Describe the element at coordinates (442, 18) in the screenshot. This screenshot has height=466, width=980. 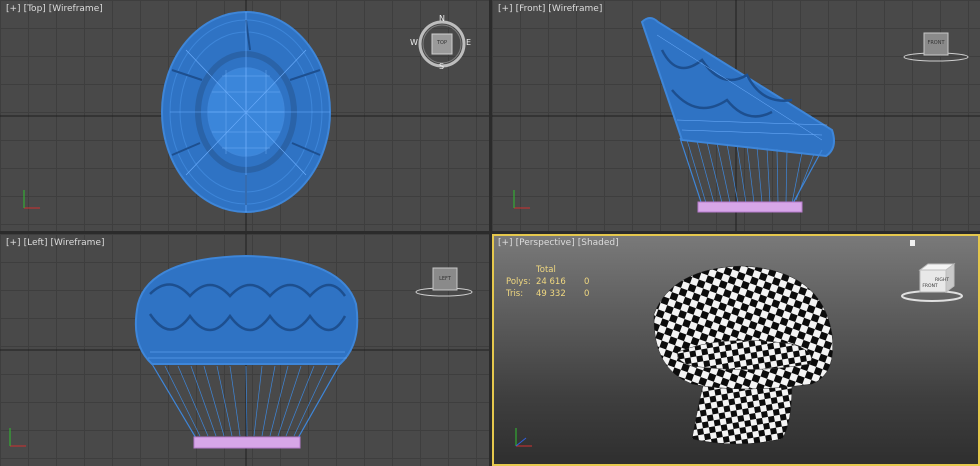
I see `compass-north: N` at that location.